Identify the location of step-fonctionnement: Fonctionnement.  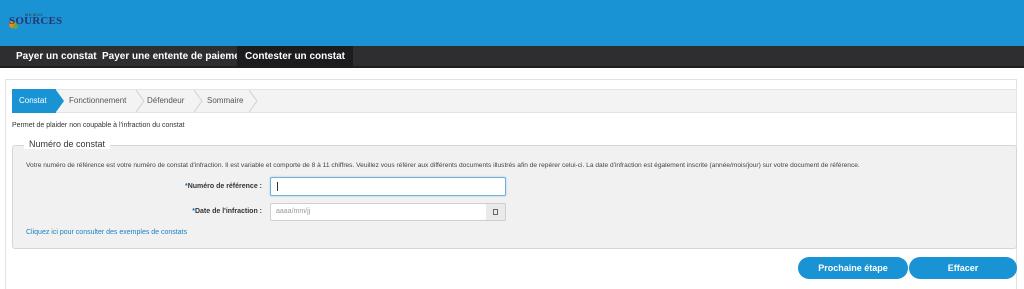
(98, 100).